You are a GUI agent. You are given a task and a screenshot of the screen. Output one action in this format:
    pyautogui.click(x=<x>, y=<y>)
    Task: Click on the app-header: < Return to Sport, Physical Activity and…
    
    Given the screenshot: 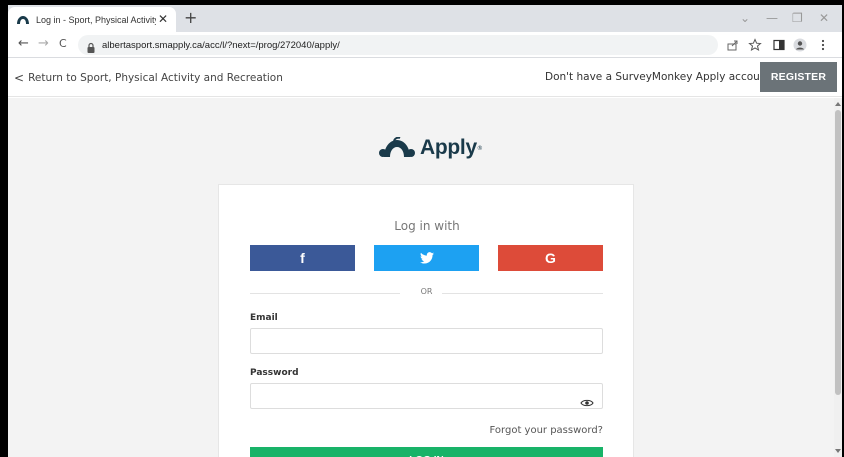 What is the action you would take?
    pyautogui.click(x=425, y=77)
    